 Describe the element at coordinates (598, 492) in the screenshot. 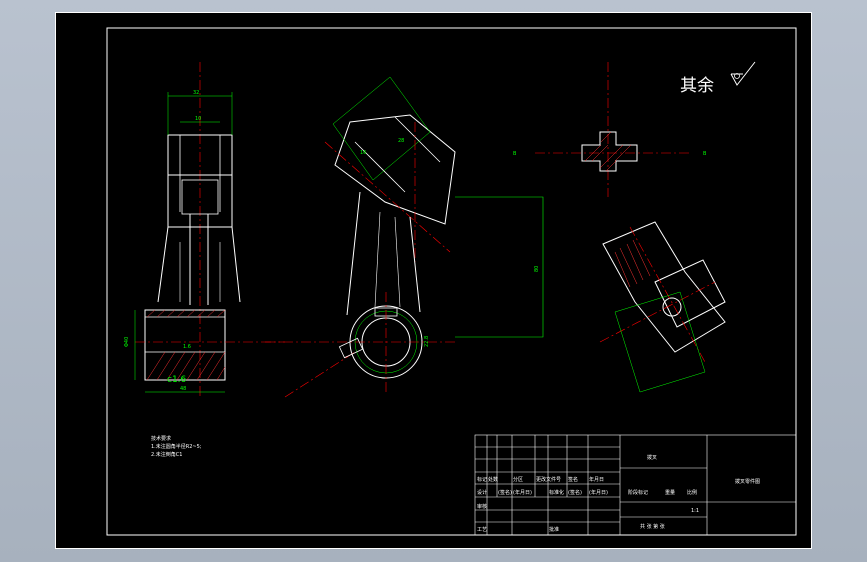

I see `tb-standard-date: (年月日)` at that location.